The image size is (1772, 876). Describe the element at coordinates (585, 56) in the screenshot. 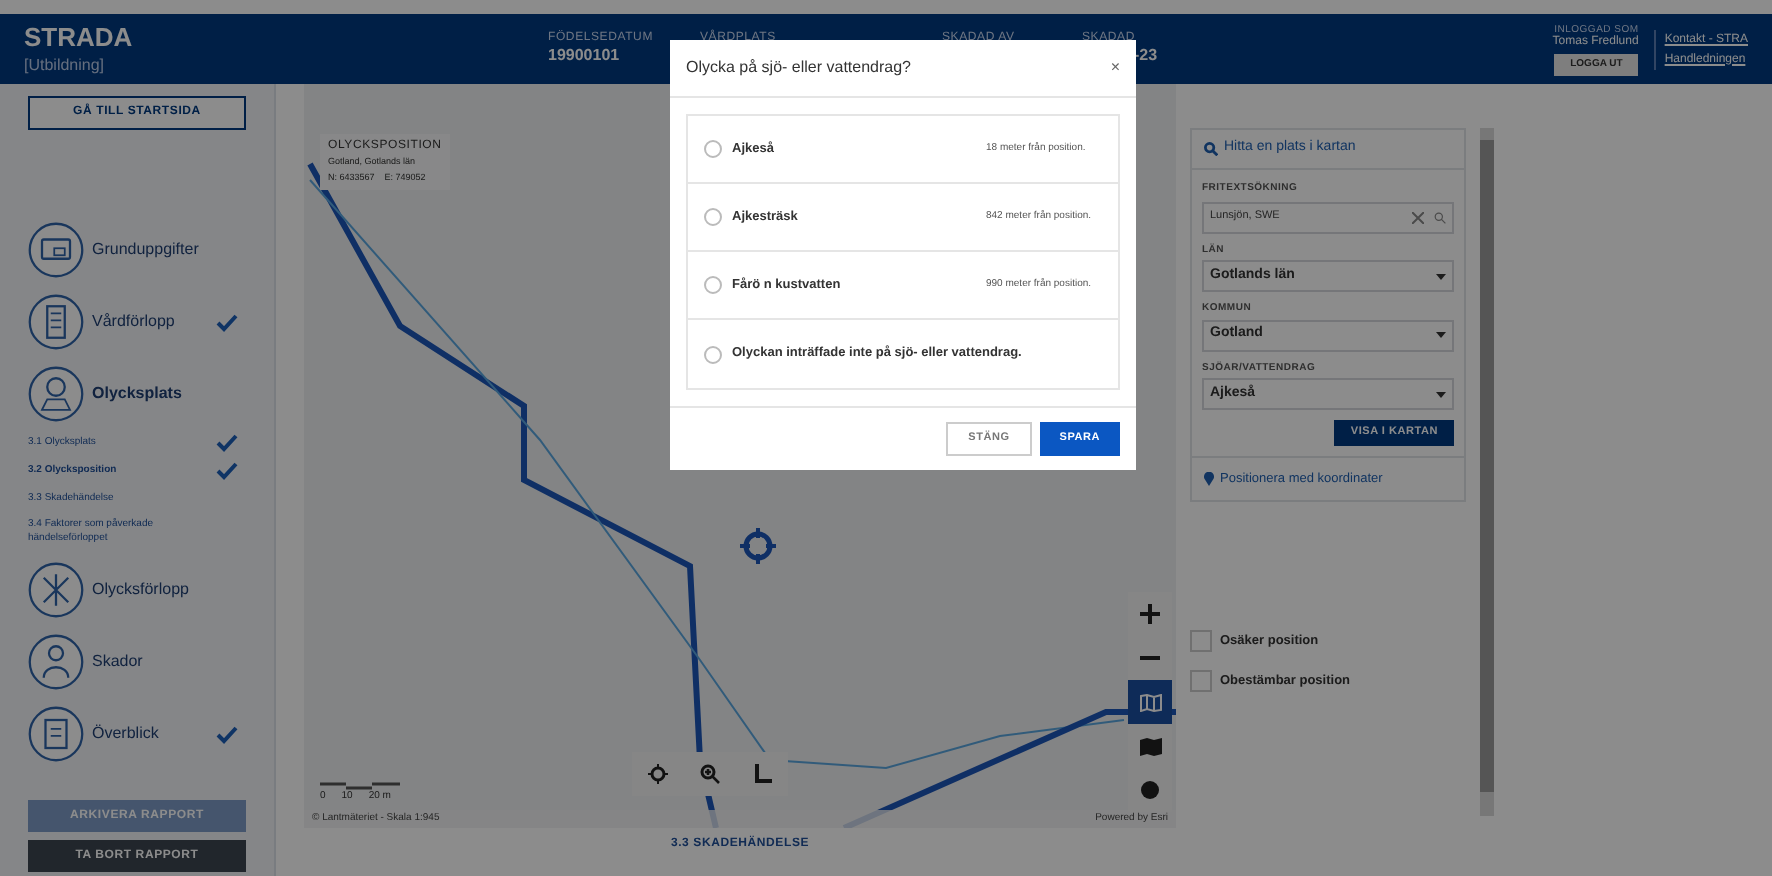

I see `header-field-value: 19900101` at that location.